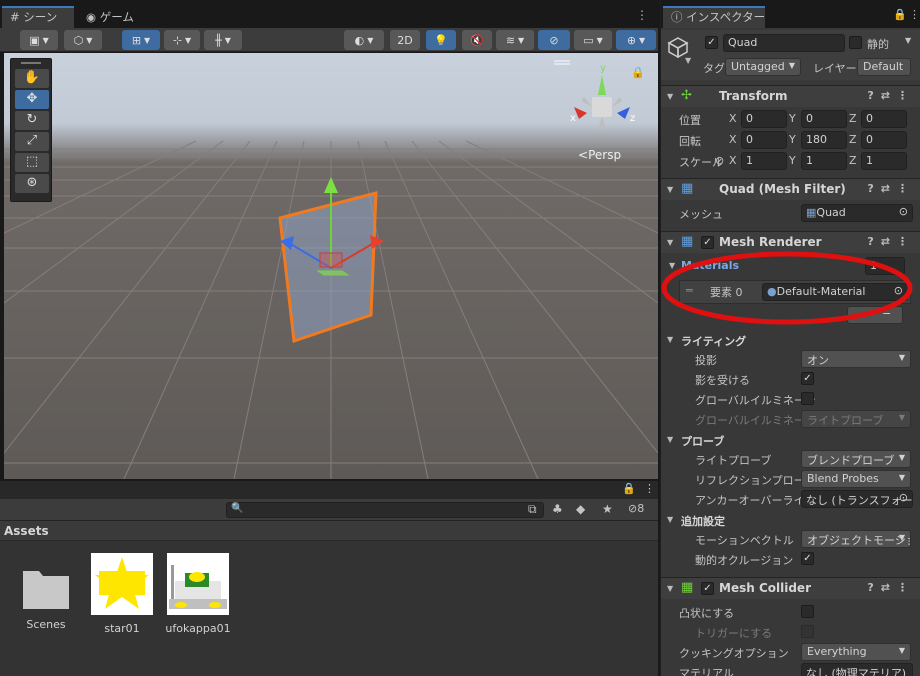 The height and width of the screenshot is (676, 920). What do you see at coordinates (856, 539) in the screenshot?
I see `motion-vectors-dropdown: オブジェクトモーション▼` at bounding box center [856, 539].